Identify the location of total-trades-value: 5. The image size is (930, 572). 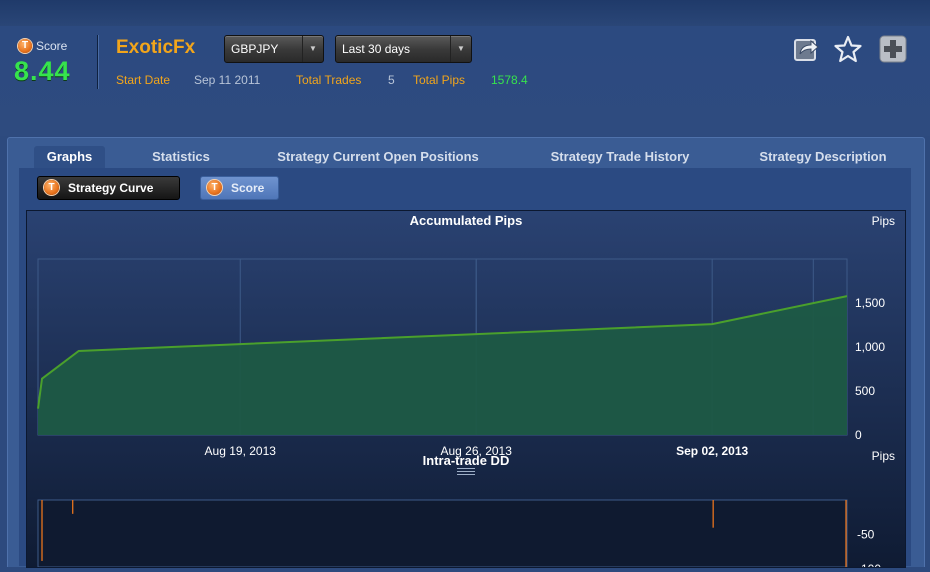
(391, 80).